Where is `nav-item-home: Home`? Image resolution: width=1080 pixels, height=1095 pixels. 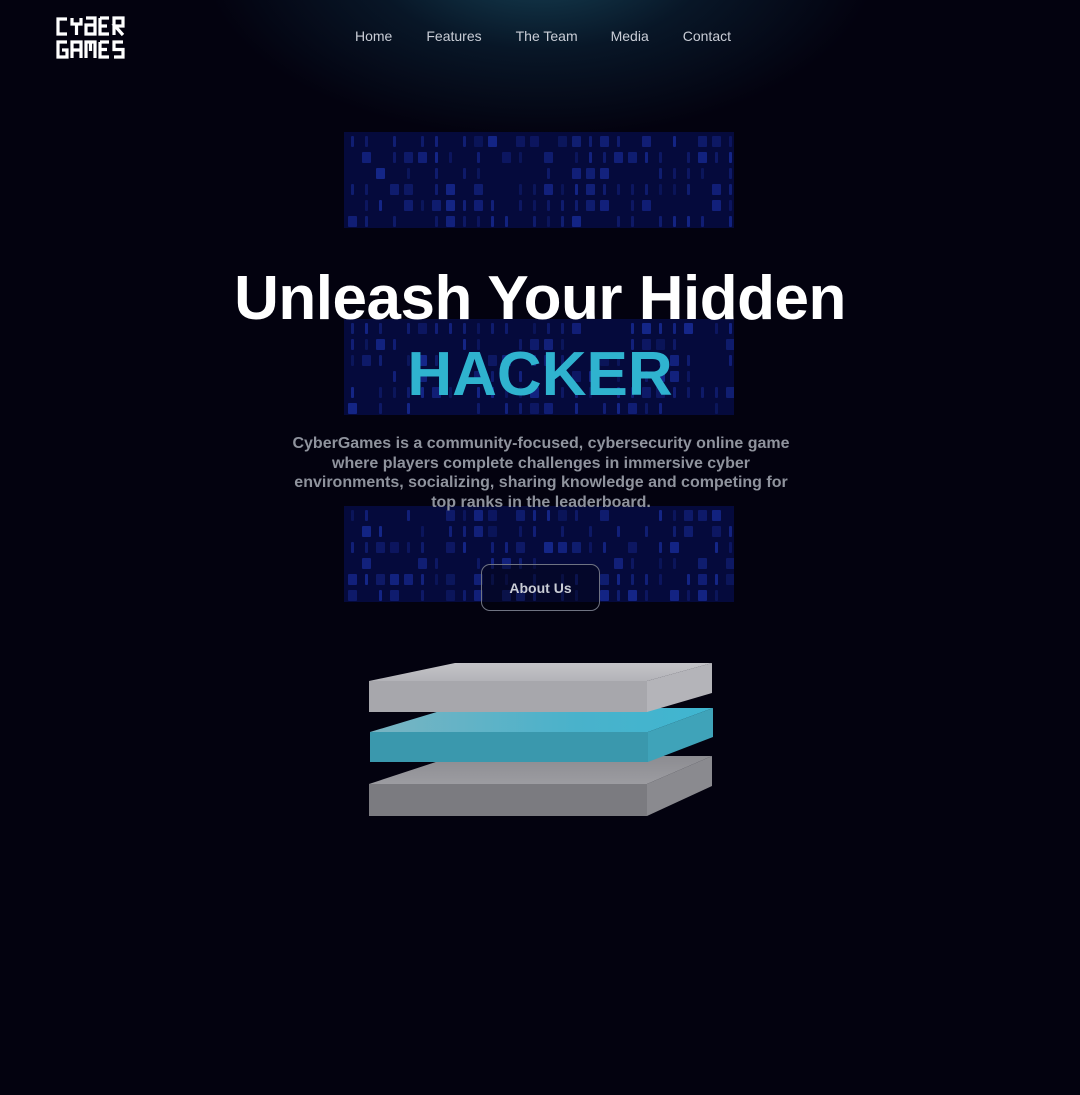
nav-item-home: Home is located at coordinates (373, 36).